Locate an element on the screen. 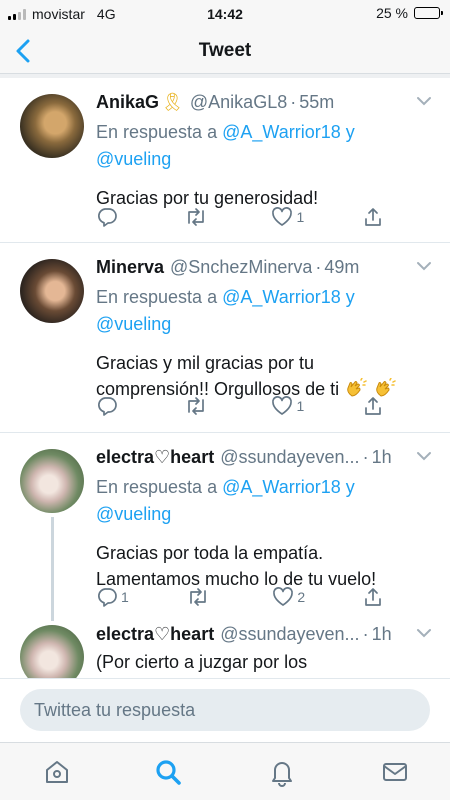 Image resolution: width=450 pixels, height=800 pixels. like-button: 2 is located at coordinates (288, 597).